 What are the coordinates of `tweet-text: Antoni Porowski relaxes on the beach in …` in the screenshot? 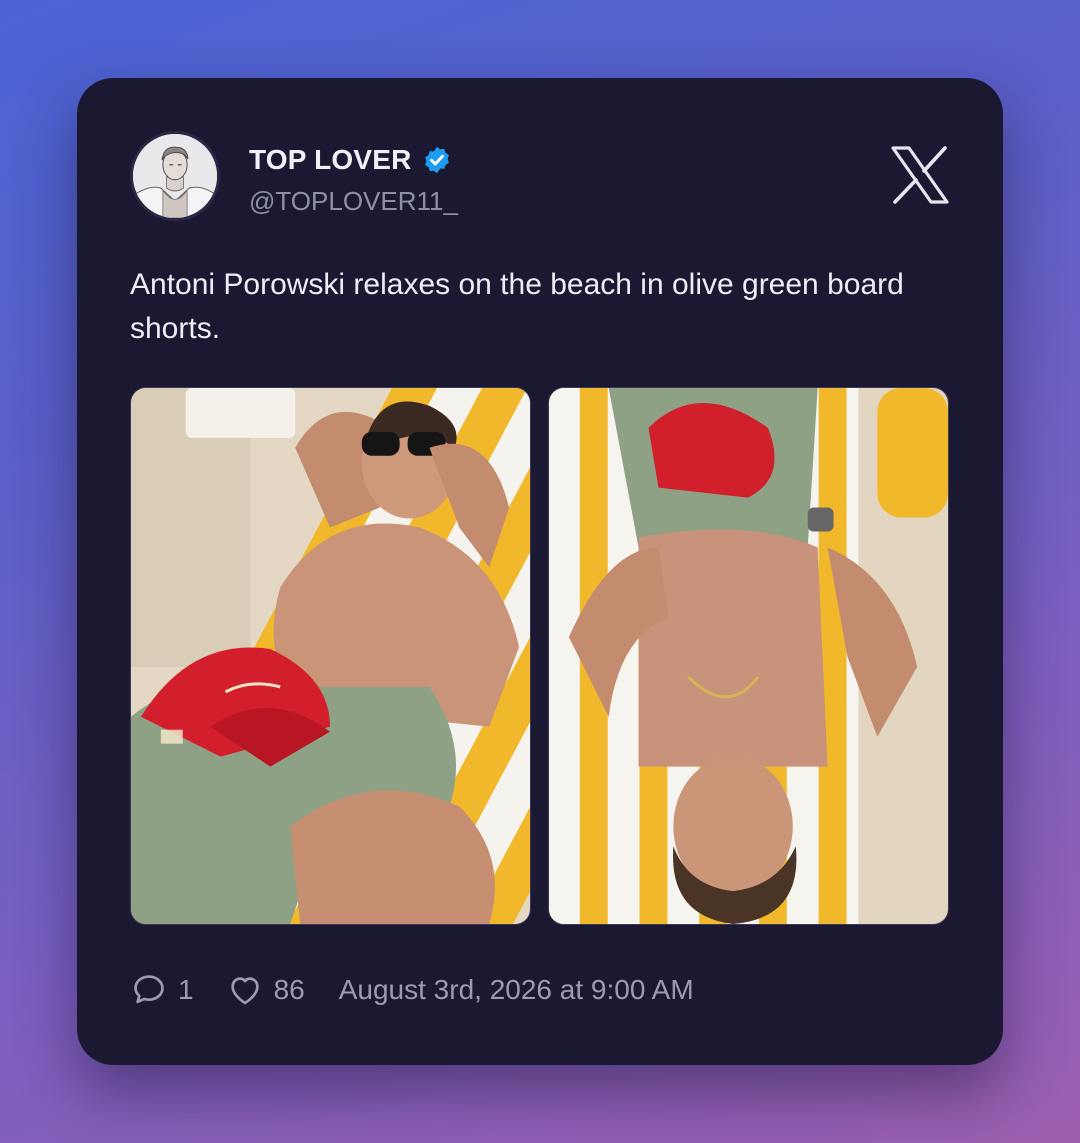 It's located at (517, 306).